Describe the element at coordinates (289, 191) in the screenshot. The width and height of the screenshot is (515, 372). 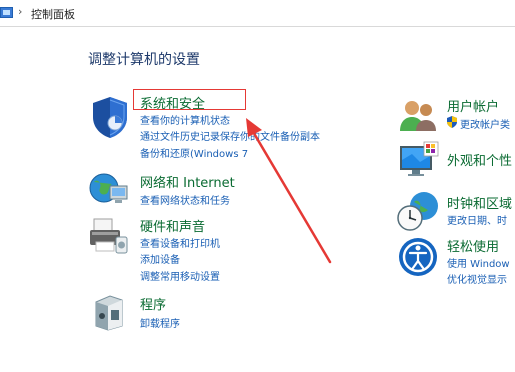
I see `annotation-arrow` at that location.